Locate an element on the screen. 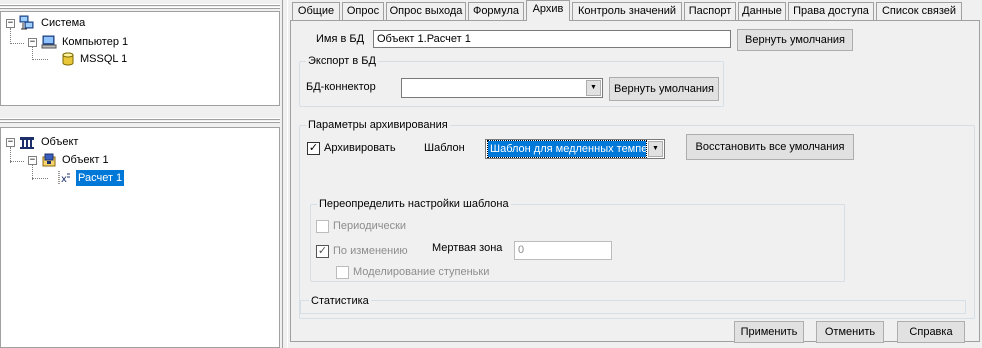  tree-node-label: Расчет 1 is located at coordinates (100, 178).